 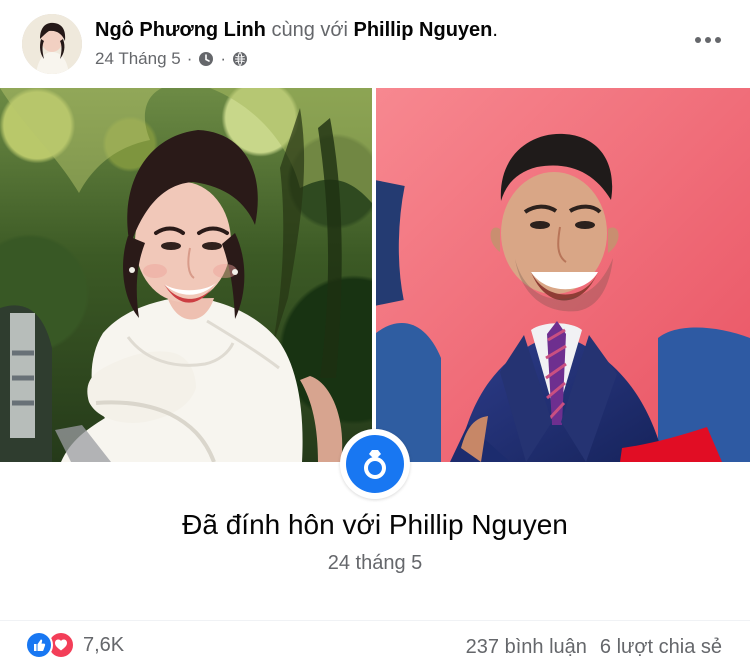 What do you see at coordinates (375, 524) in the screenshot?
I see `life-event-title: Đã đính hôn với Phillip Nguyen` at bounding box center [375, 524].